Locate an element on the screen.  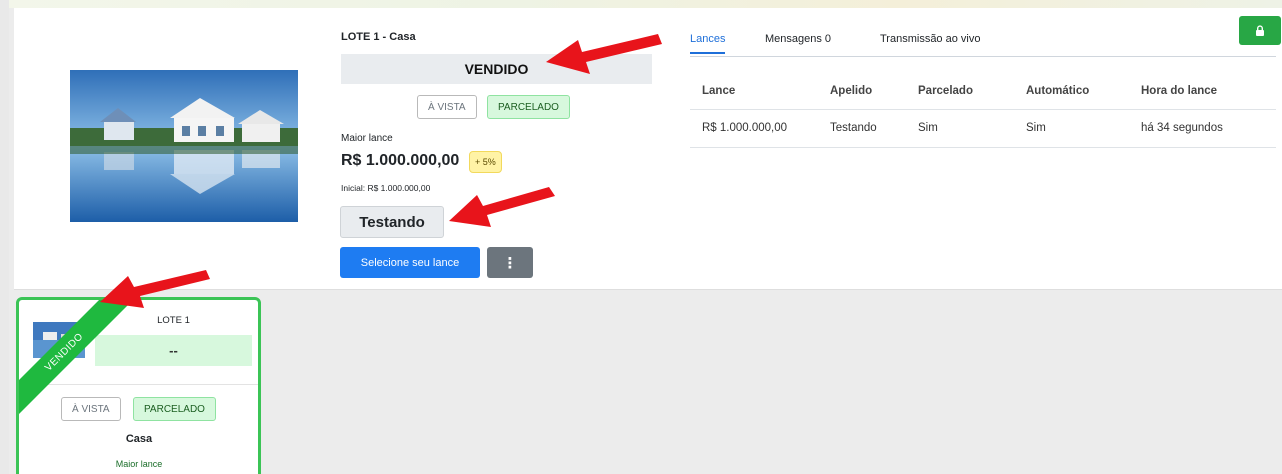
bid-amount: R$ 1.000.000,00 is located at coordinates (754, 128).